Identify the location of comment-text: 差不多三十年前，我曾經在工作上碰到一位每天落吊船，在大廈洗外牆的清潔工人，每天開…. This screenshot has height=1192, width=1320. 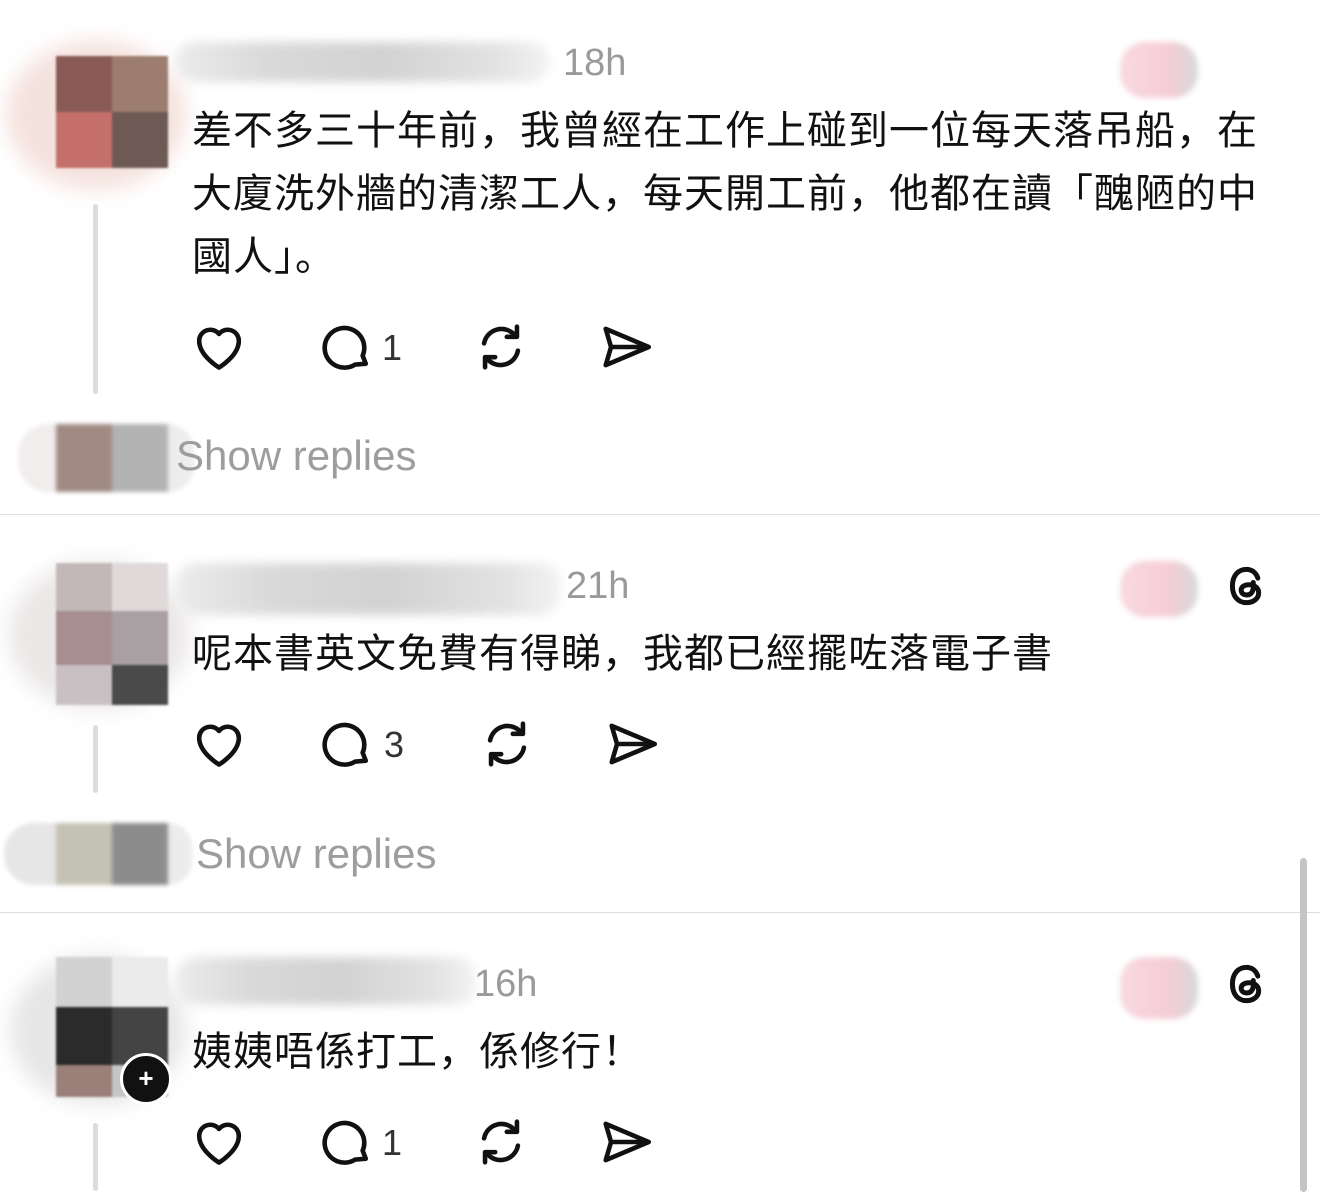
(725, 194).